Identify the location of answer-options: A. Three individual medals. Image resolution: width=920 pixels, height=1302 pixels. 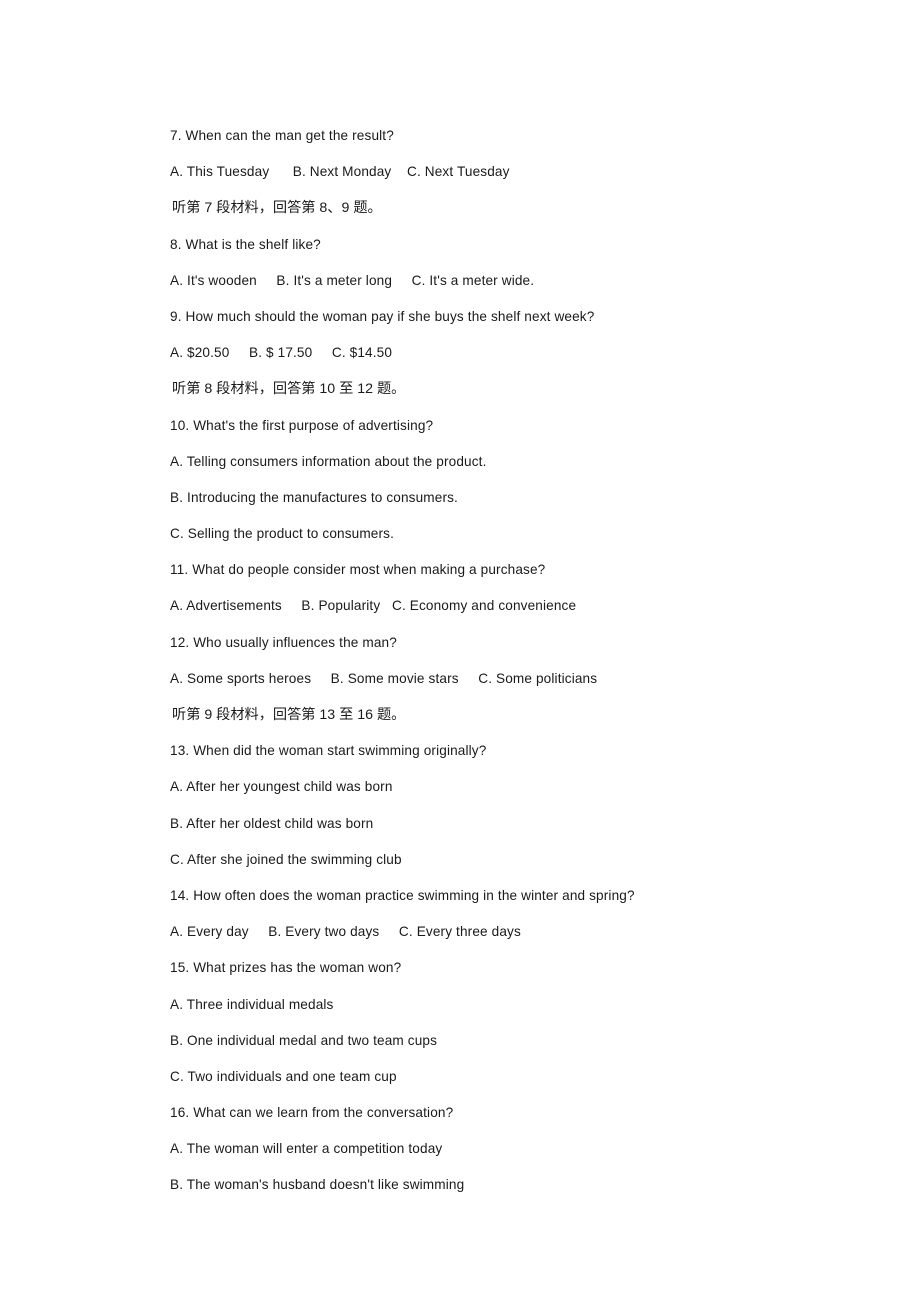
(252, 1004).